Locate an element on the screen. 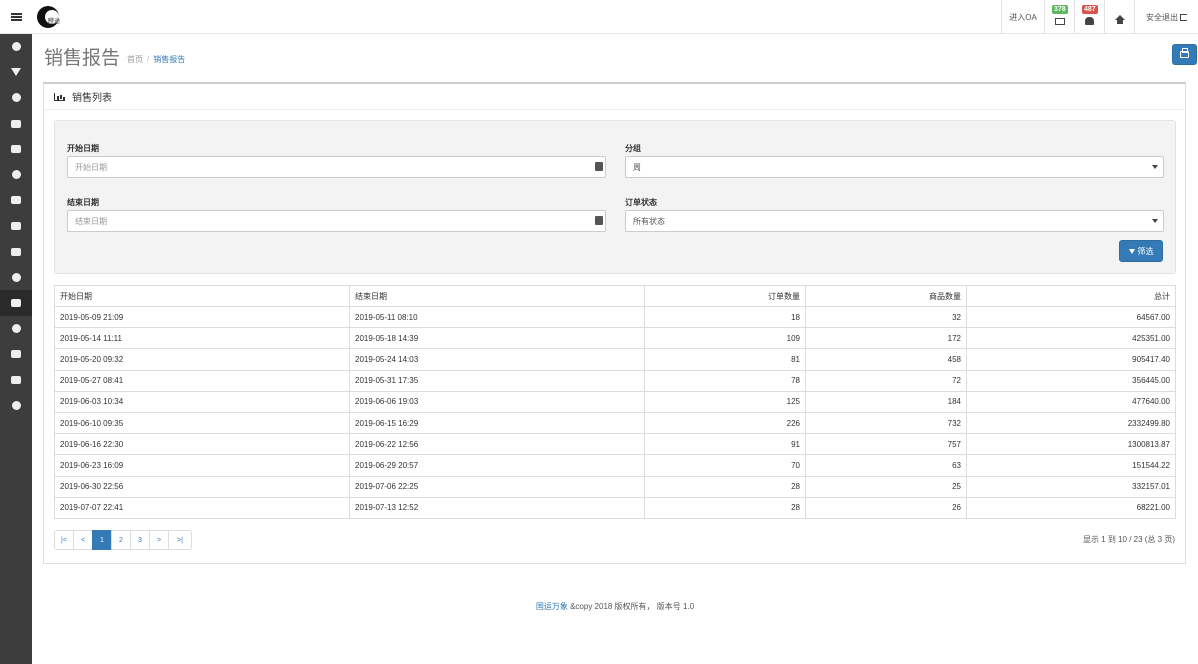 This screenshot has height=664, width=1198. share-icon is located at coordinates (16, 175).